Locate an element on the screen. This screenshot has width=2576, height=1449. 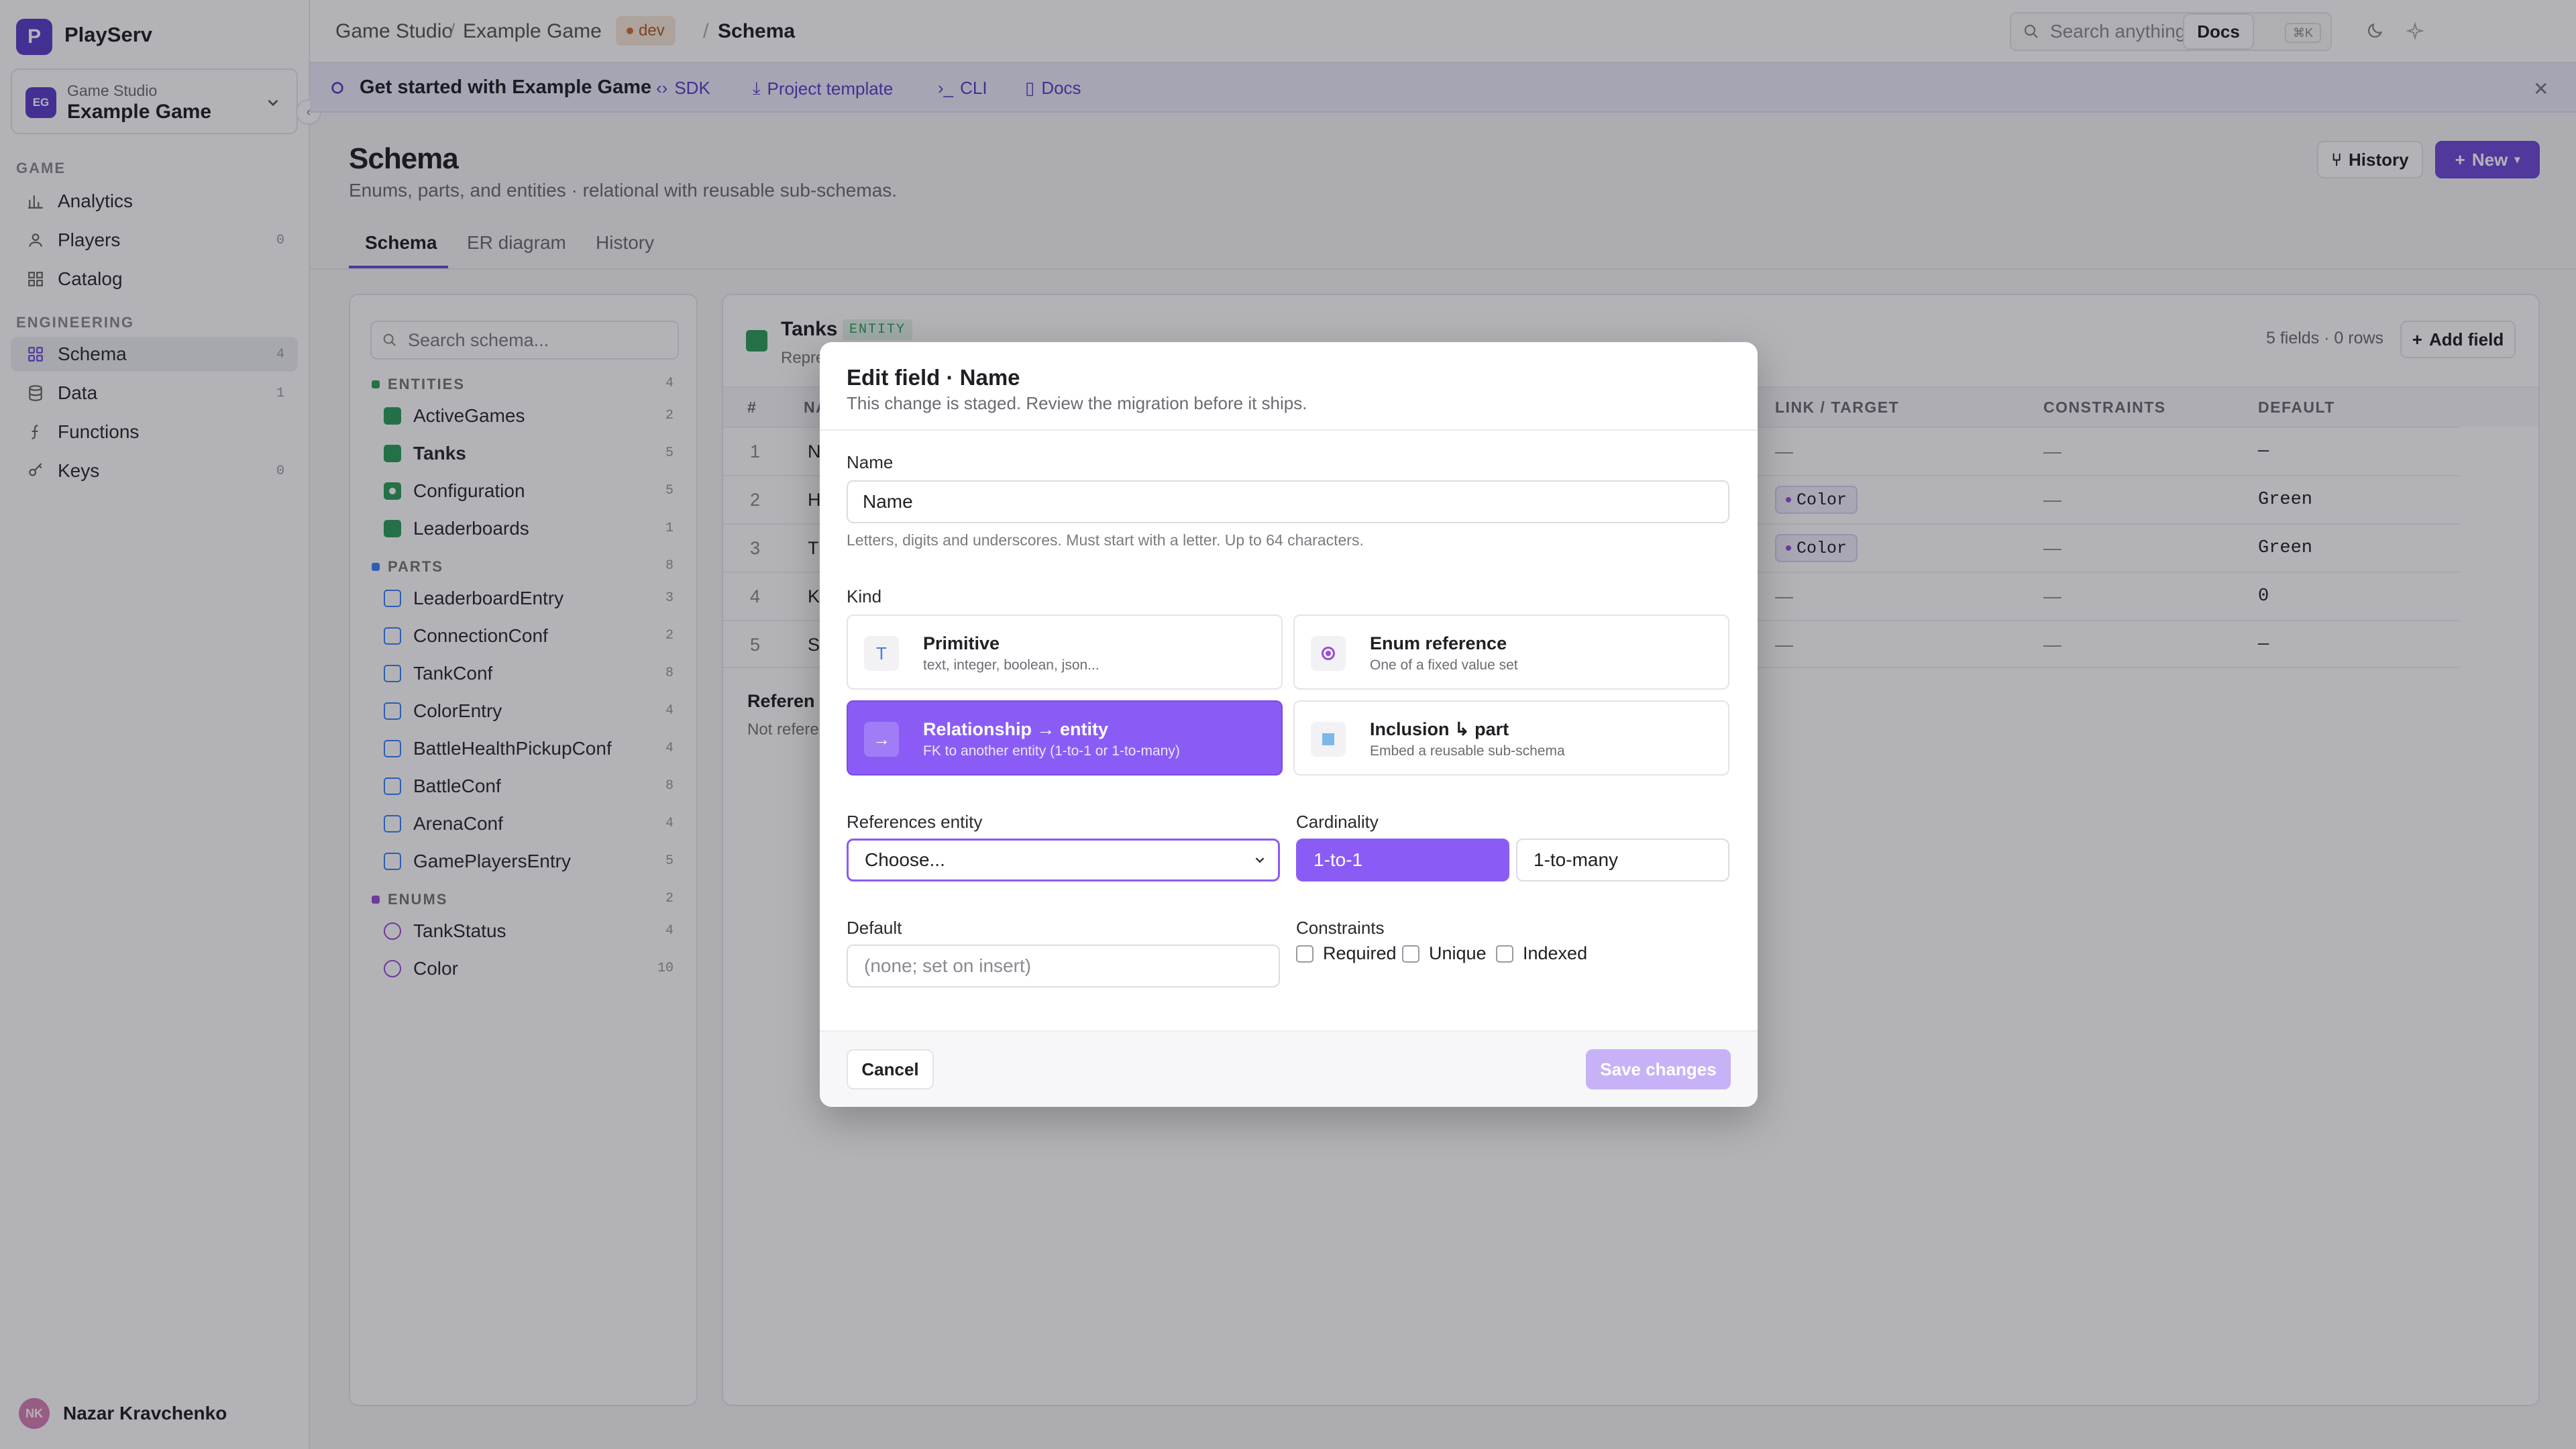
constraint-indexed: Indexed is located at coordinates (1541, 953).